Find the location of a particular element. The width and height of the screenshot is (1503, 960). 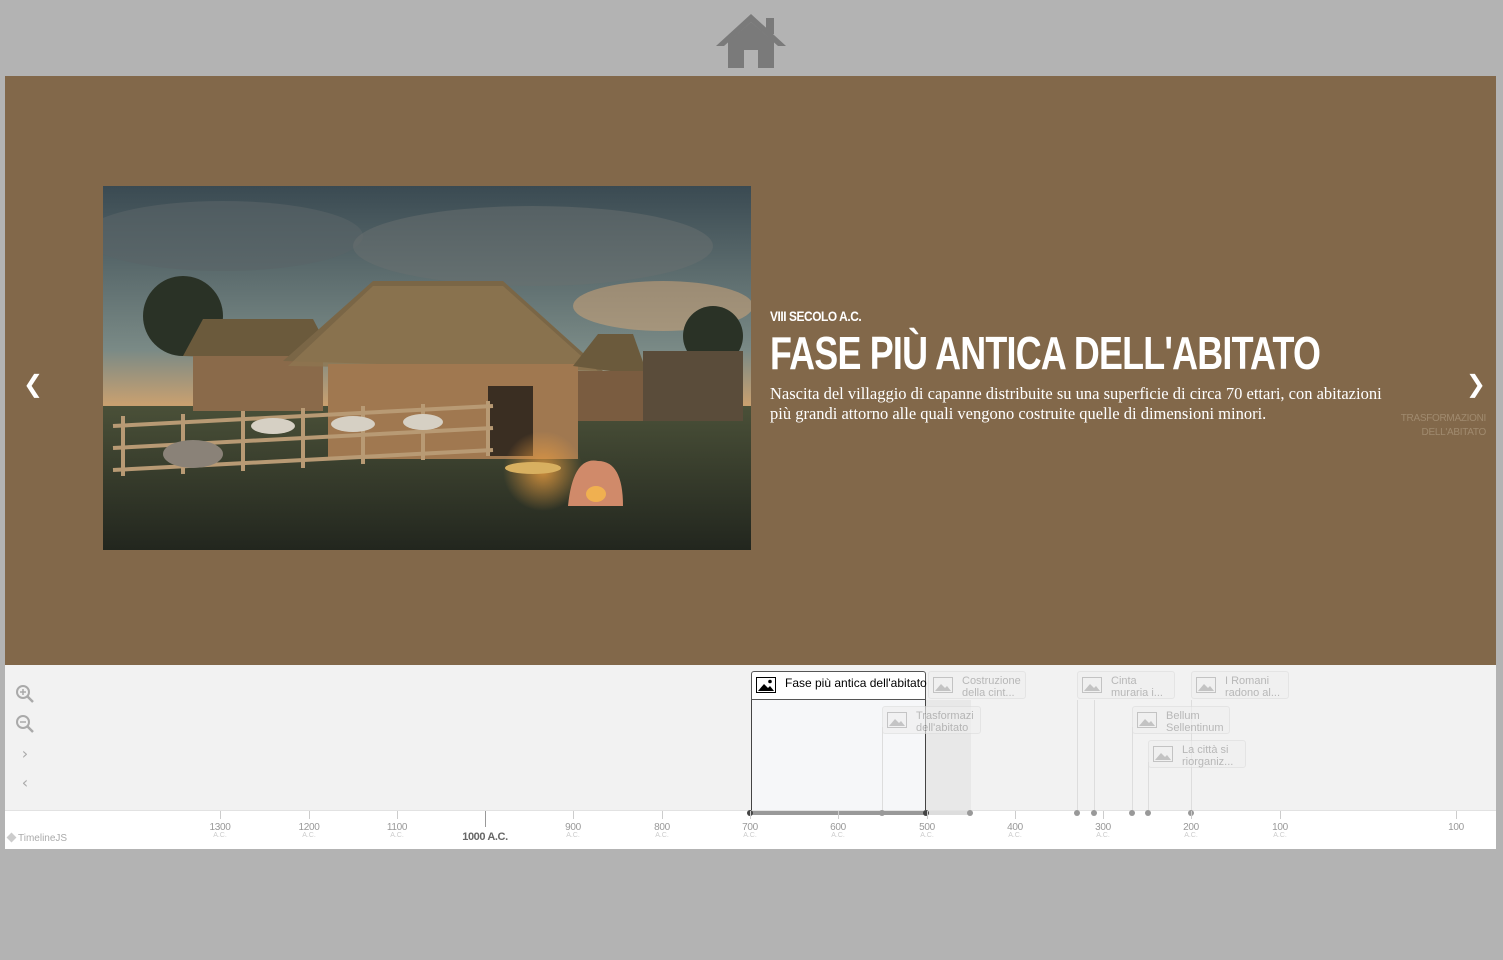

chevron-left-icon: ‹ is located at coordinates (25, 782).